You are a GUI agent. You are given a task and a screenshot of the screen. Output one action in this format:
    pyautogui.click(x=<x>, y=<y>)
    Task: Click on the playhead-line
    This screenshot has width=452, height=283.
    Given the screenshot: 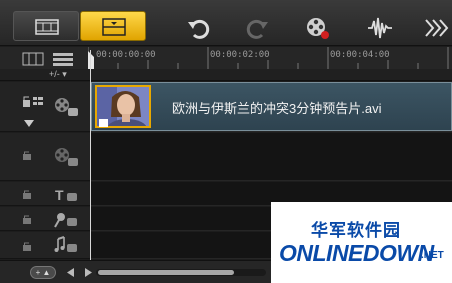 What is the action you would take?
    pyautogui.click(x=90, y=155)
    